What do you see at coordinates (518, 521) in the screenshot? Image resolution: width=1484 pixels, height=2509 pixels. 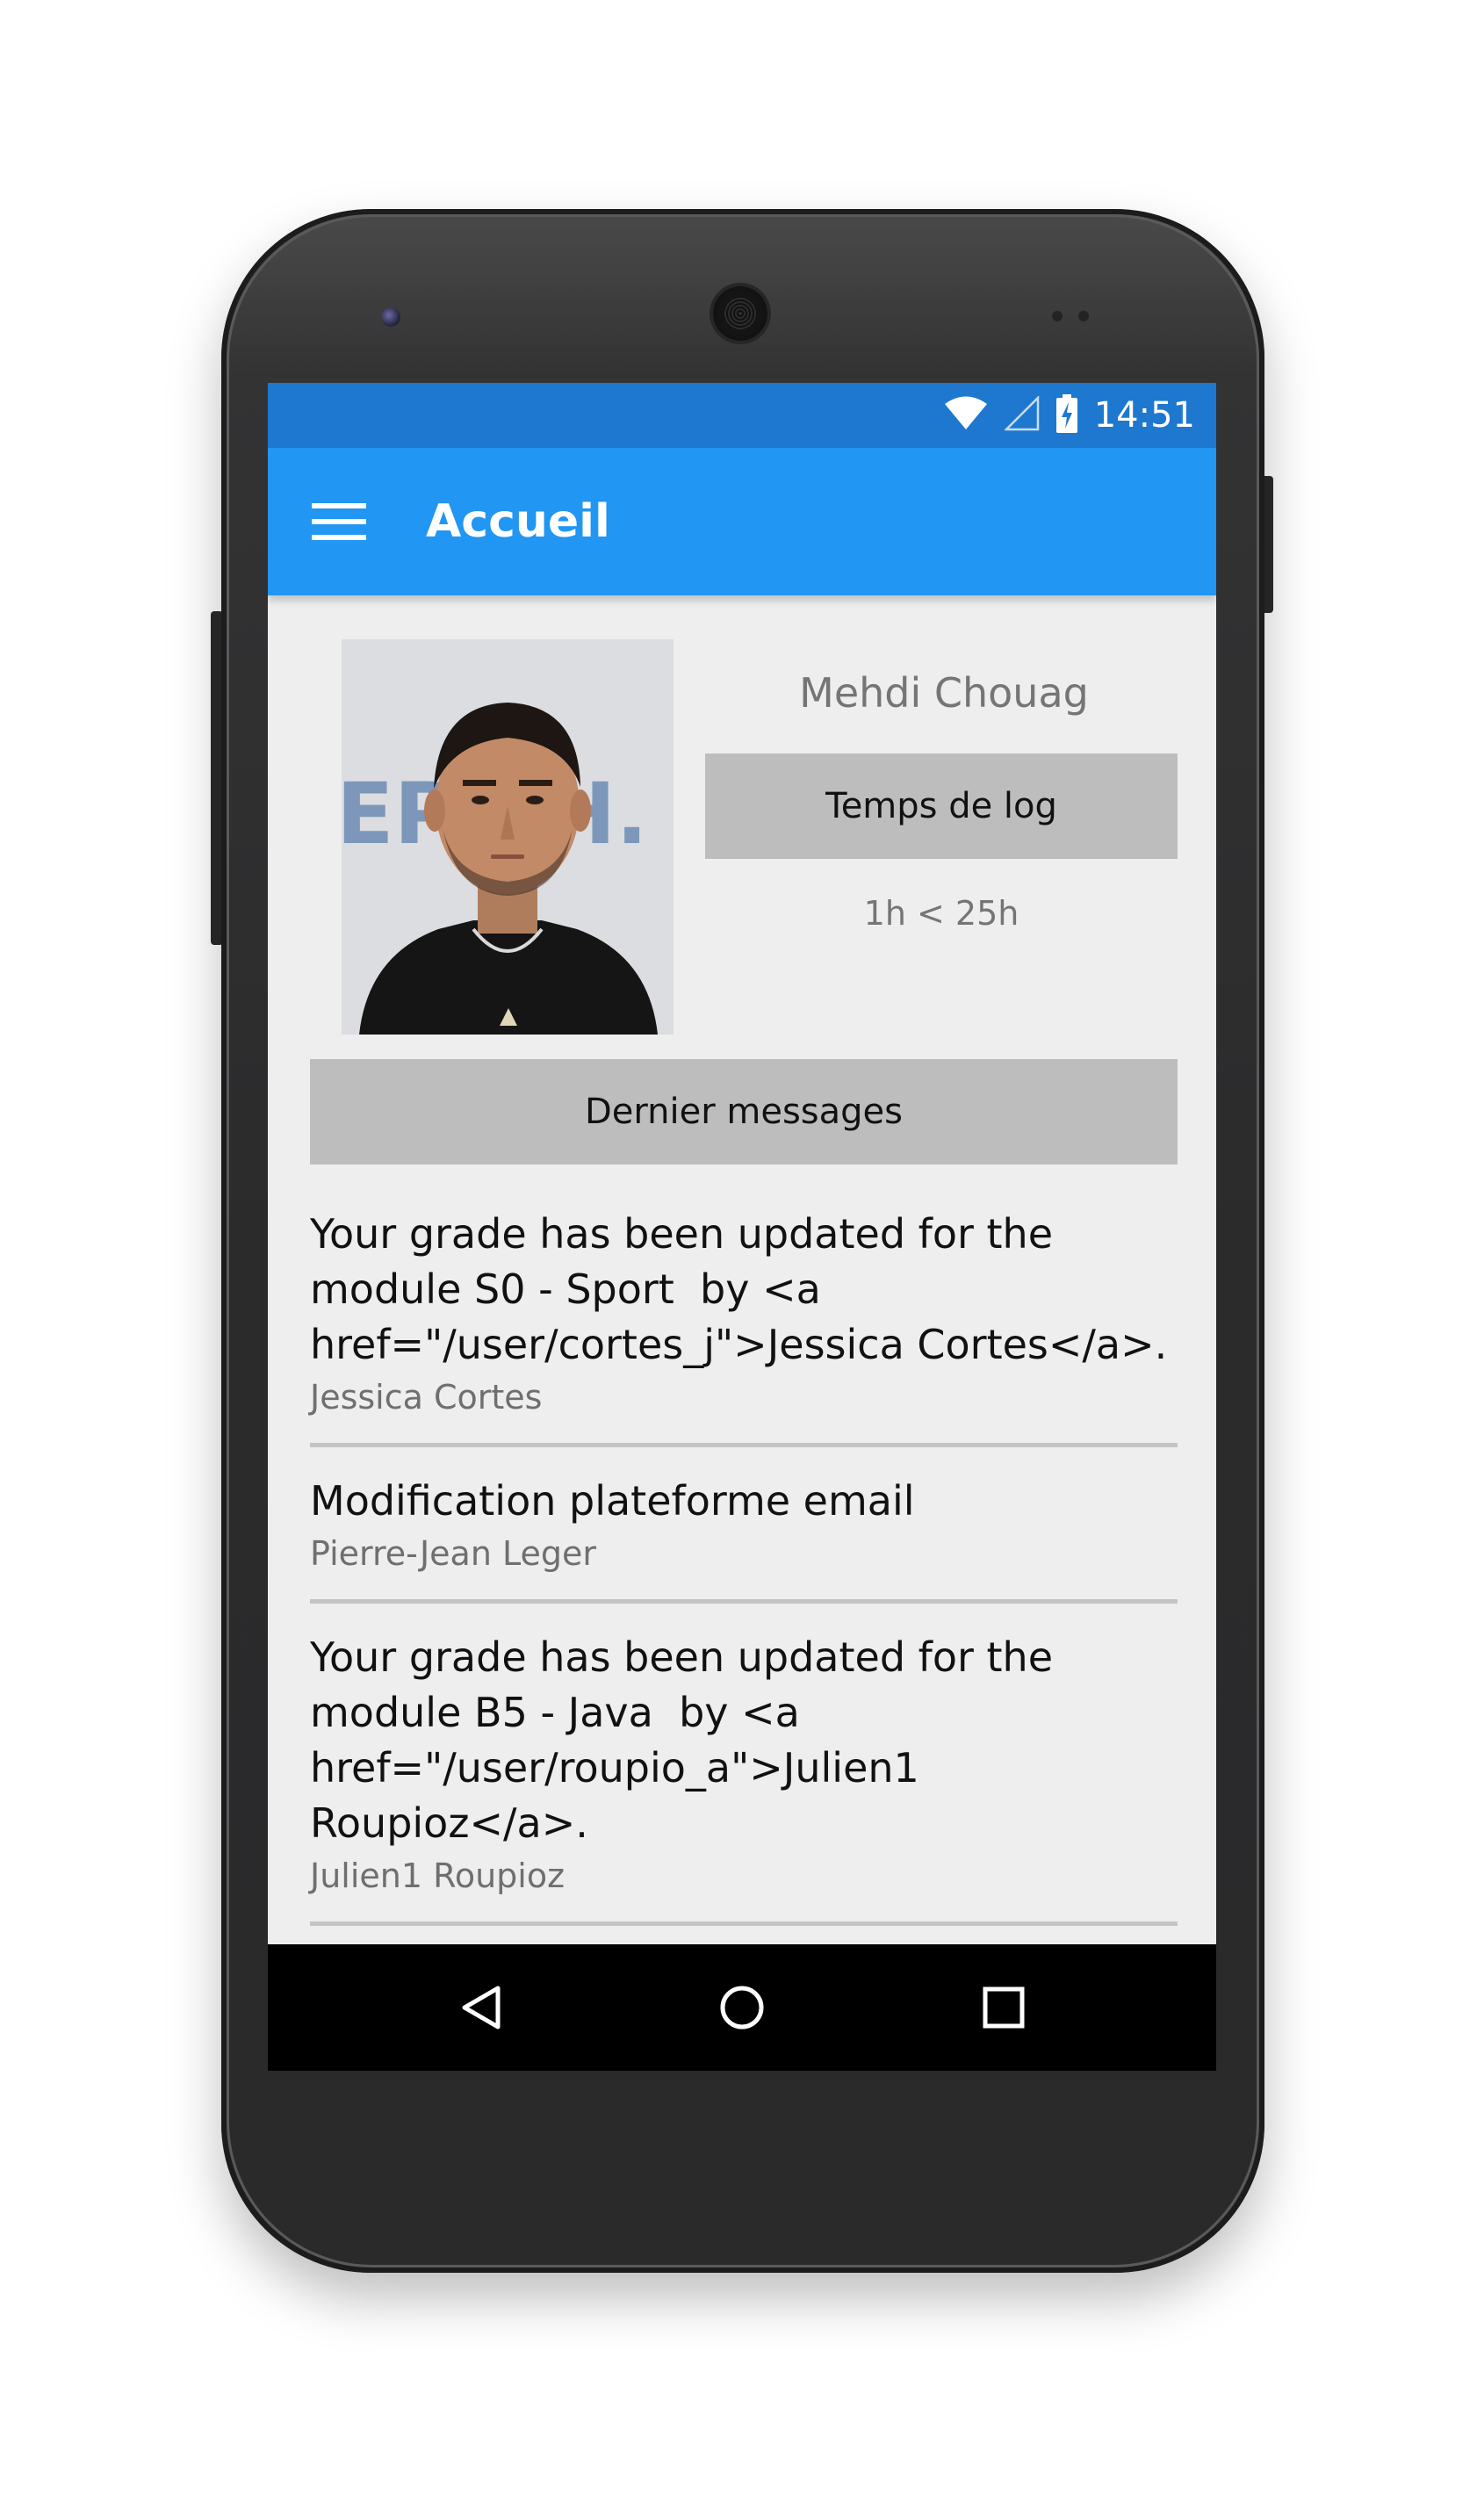 I see `page-title: Accueil` at bounding box center [518, 521].